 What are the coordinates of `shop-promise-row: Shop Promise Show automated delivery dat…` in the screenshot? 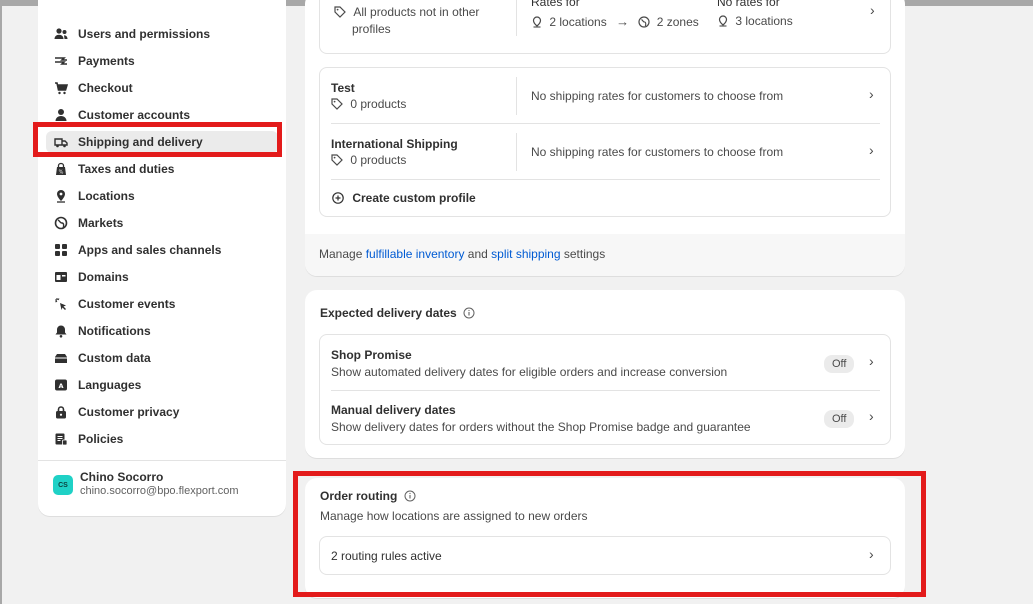 It's located at (605, 362).